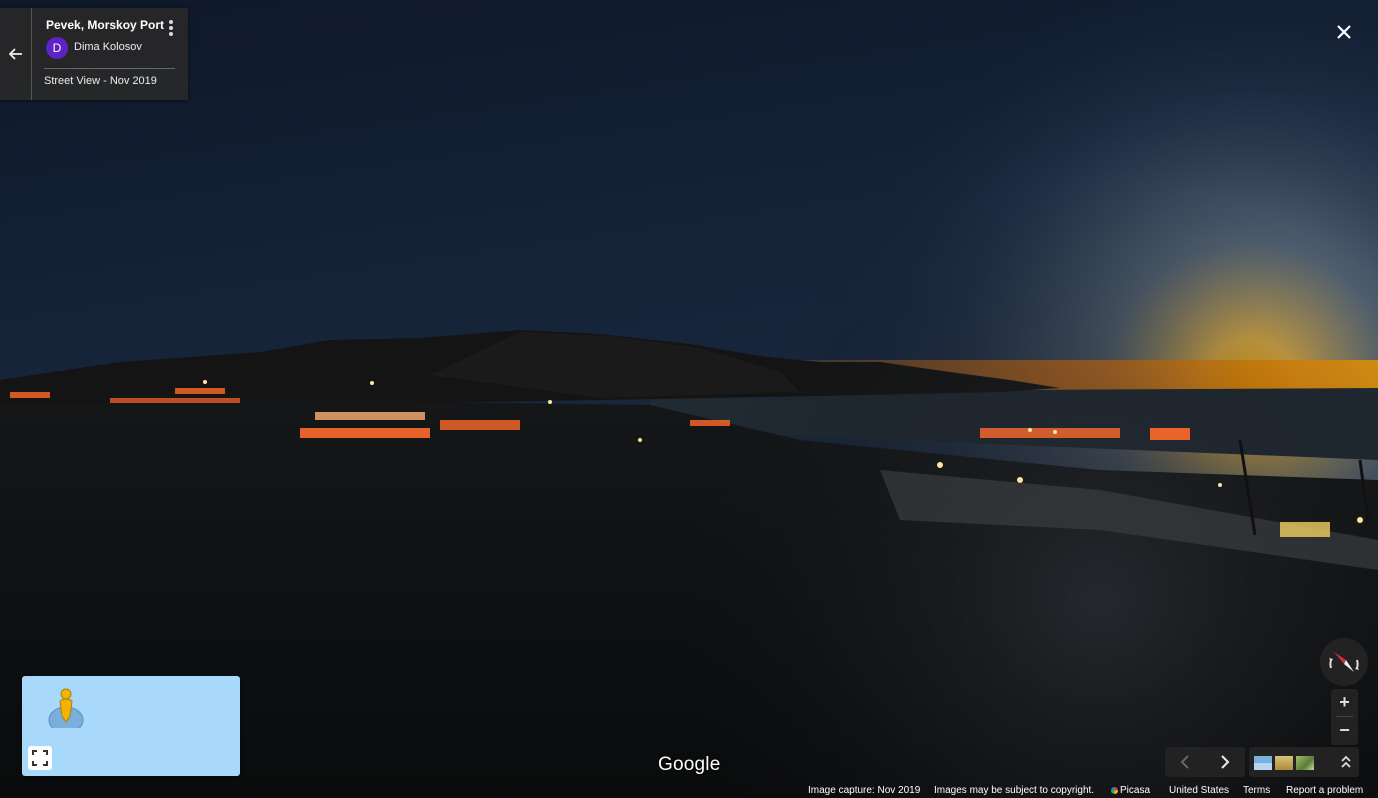 The image size is (1378, 798). I want to click on picasa-link: Picasa, so click(1130, 790).